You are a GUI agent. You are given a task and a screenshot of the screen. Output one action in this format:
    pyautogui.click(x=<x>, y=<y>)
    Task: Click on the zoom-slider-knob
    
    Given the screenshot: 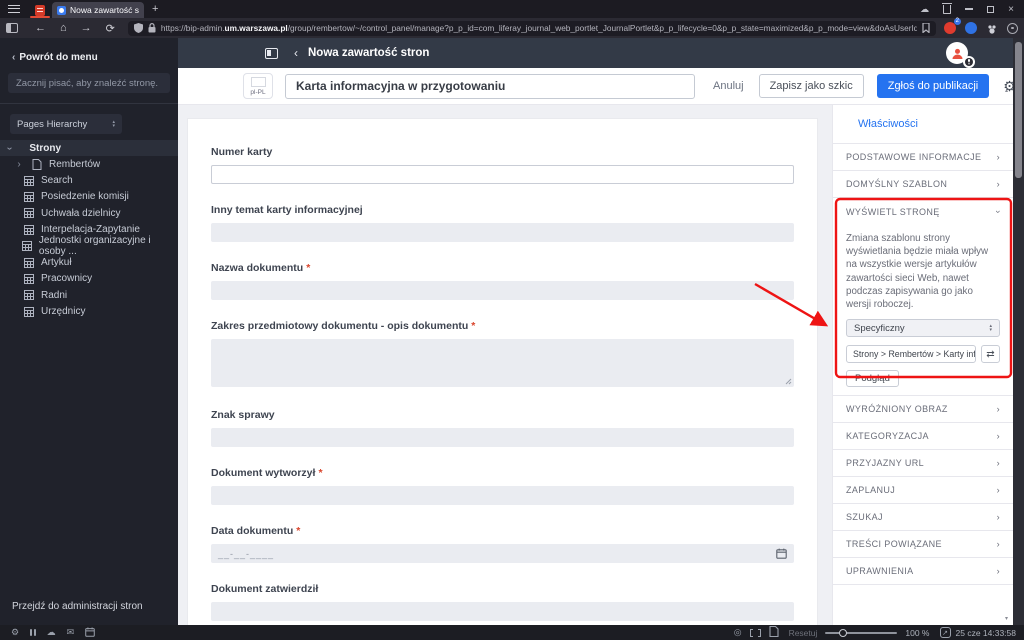 What is the action you would take?
    pyautogui.click(x=843, y=632)
    